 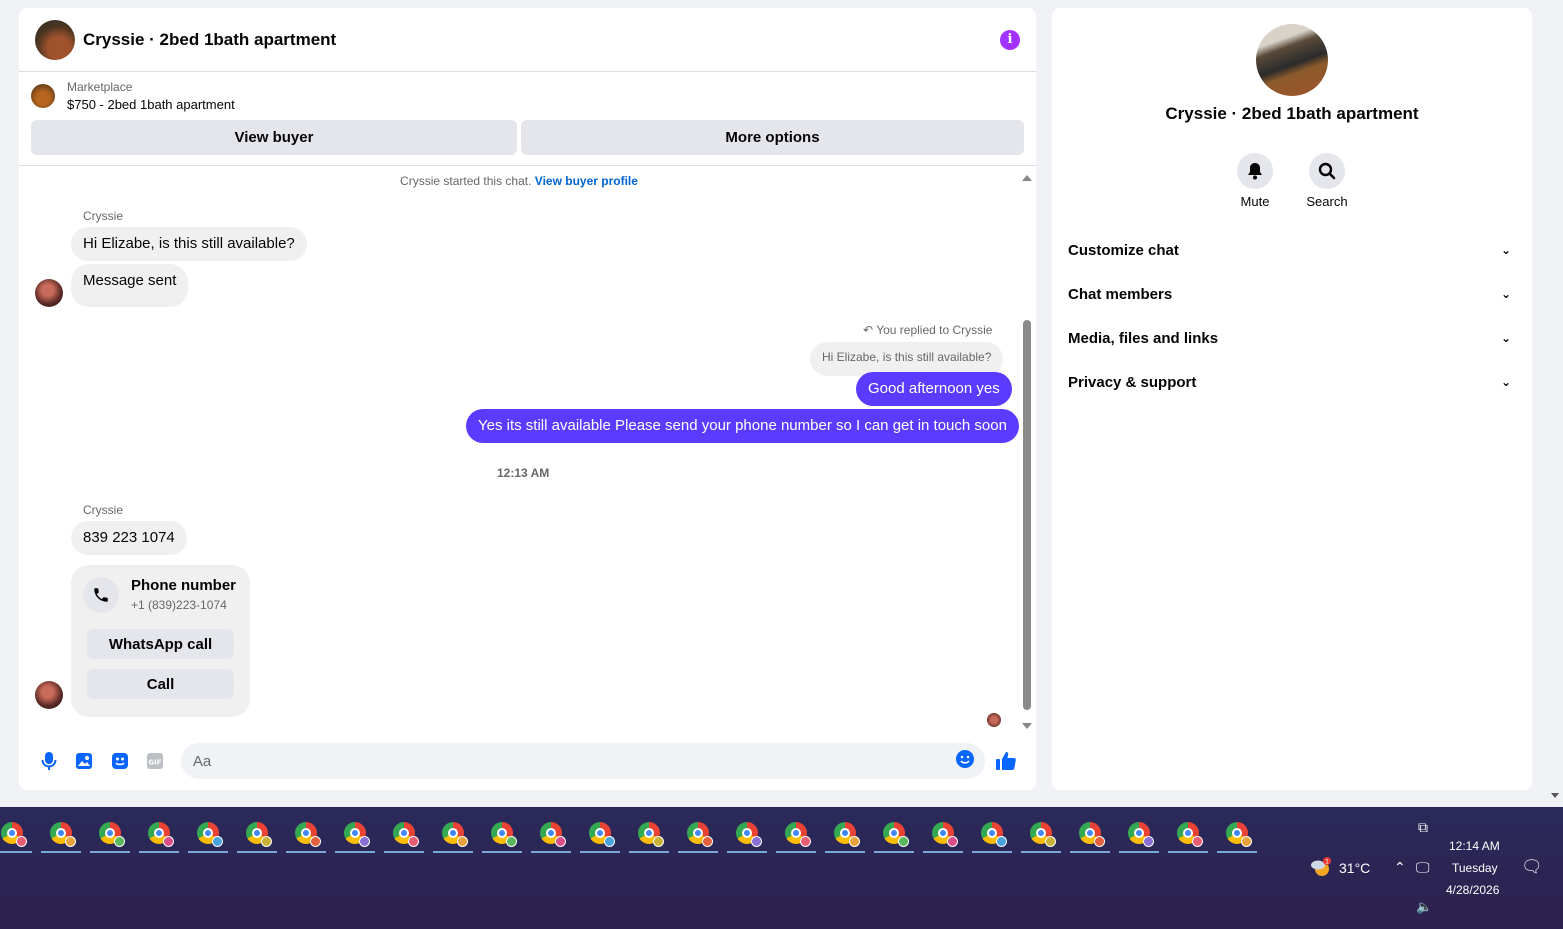 What do you see at coordinates (160, 644) in the screenshot?
I see `whatsapp-call-button: WhatsApp call` at bounding box center [160, 644].